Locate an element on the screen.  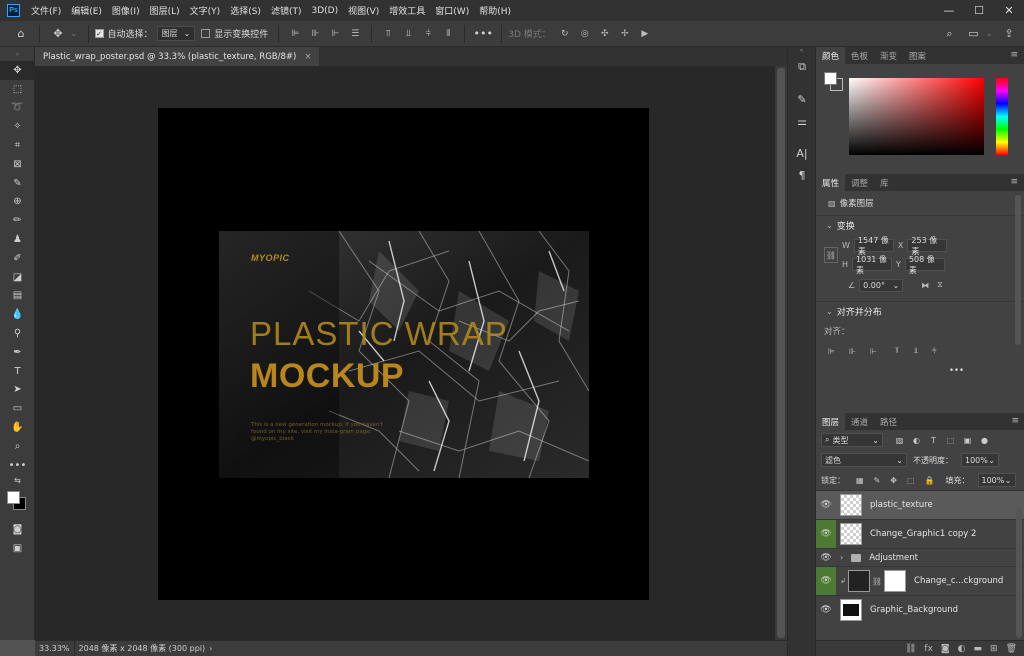
tab-adjustments: 调整 is located at coordinates (859, 182).